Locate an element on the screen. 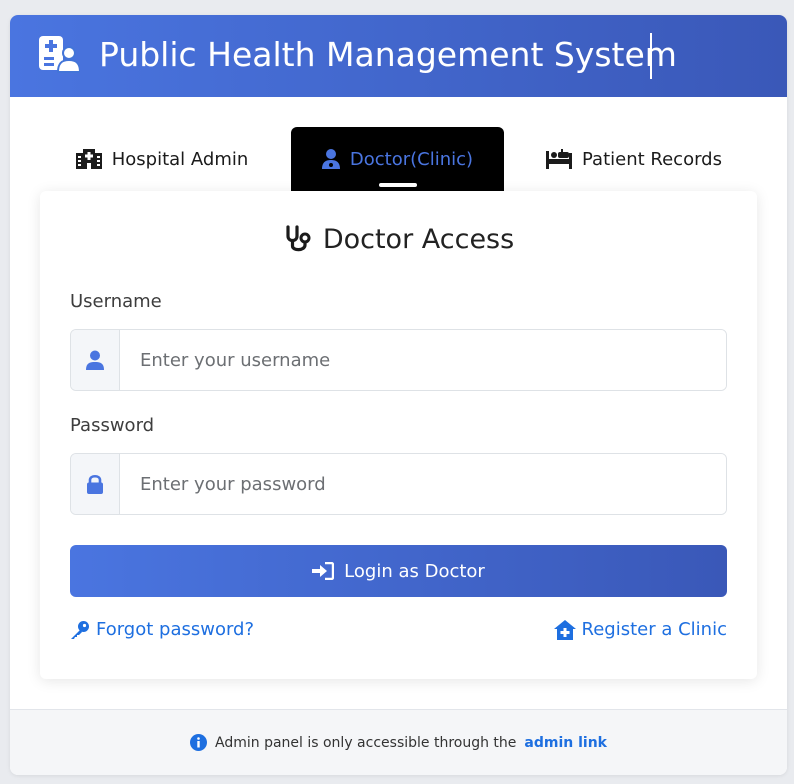 The height and width of the screenshot is (784, 794). tab-hospital-admin: Hospital Admin is located at coordinates (162, 159).